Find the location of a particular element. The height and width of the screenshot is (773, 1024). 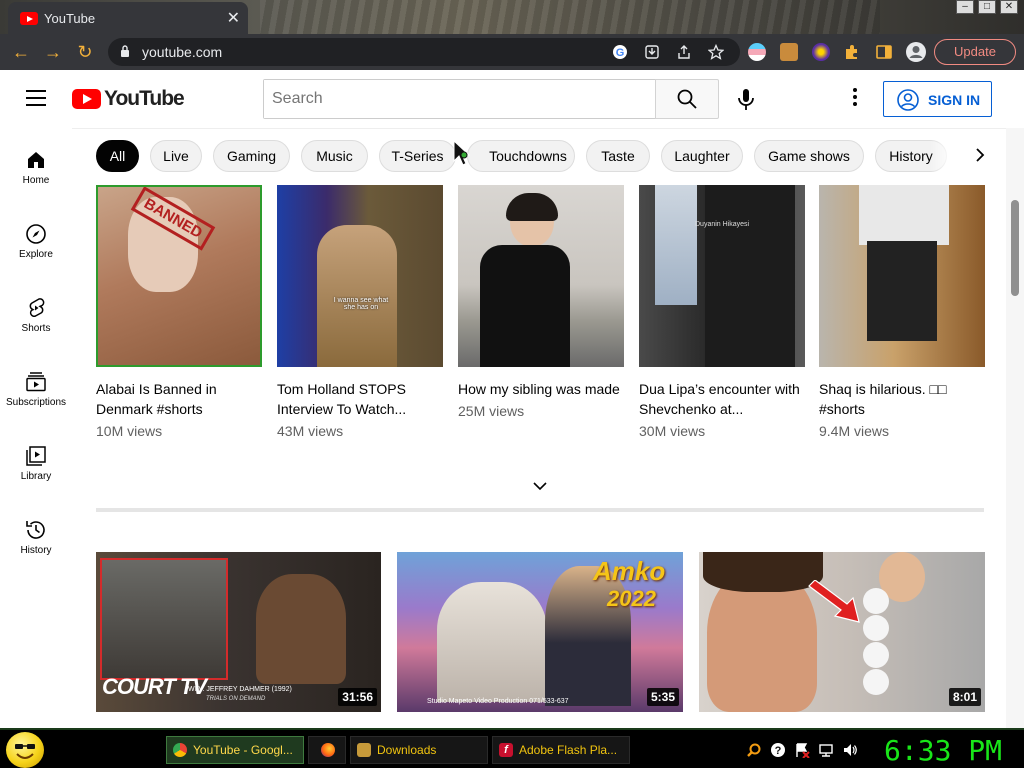

minimize-icon: – is located at coordinates (965, 7).